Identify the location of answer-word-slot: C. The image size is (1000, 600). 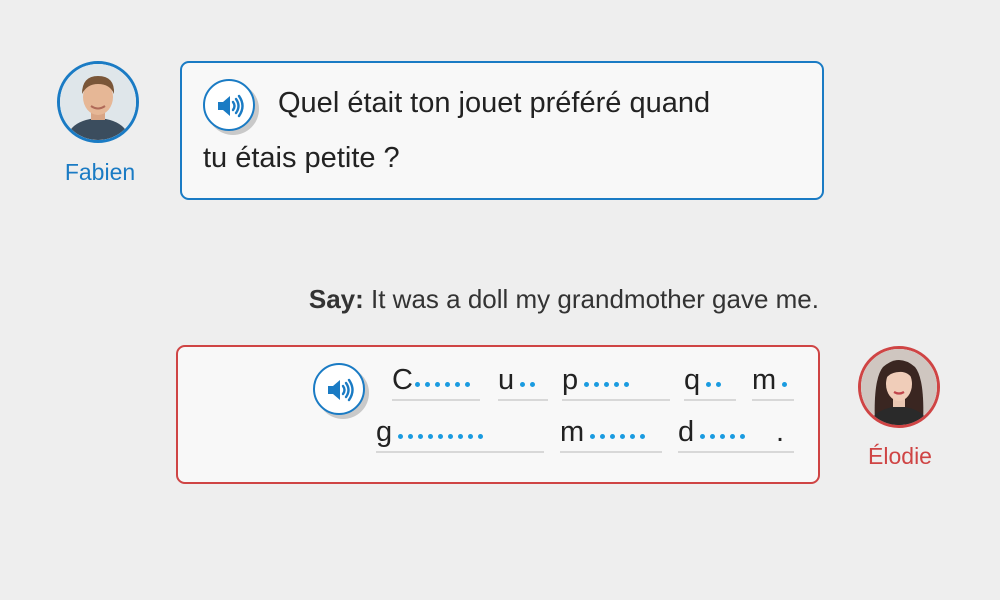
(436, 382).